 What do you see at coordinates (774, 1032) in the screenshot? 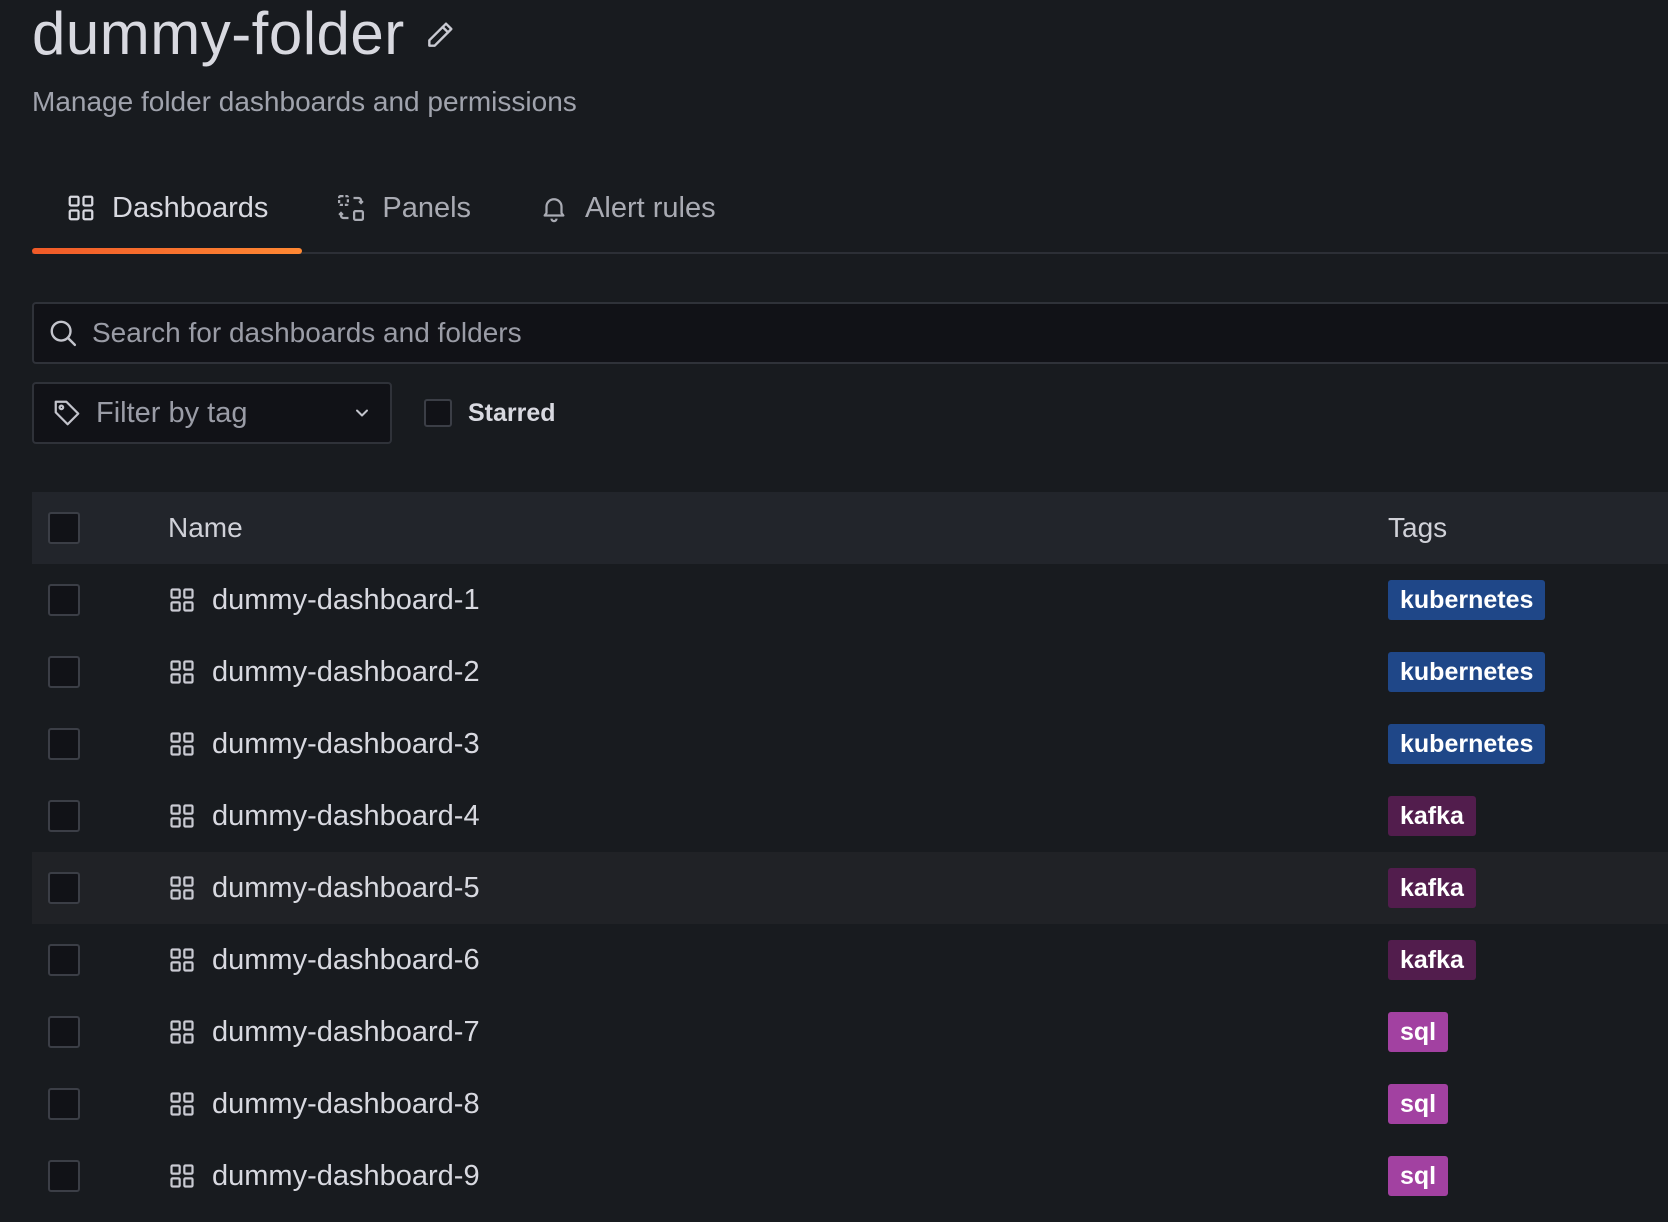
I see `row-name-cell: dummy-dashboard-7` at bounding box center [774, 1032].